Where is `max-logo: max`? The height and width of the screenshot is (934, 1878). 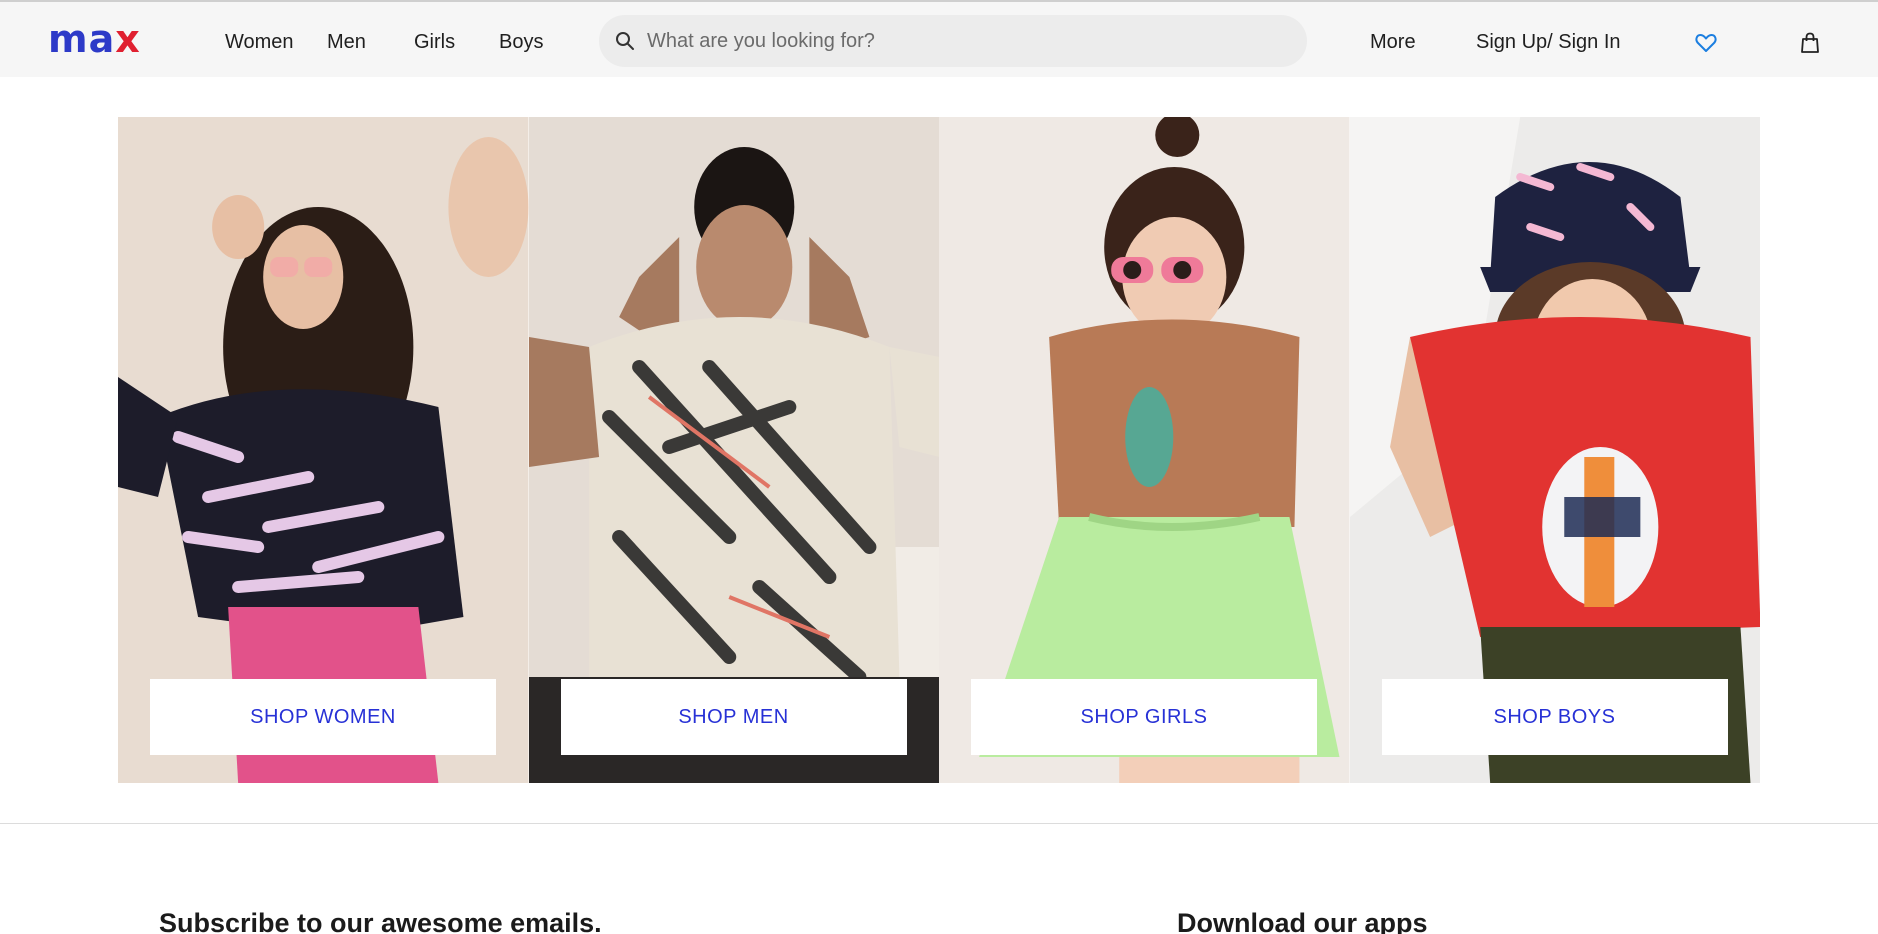
max-logo: max is located at coordinates (107, 39).